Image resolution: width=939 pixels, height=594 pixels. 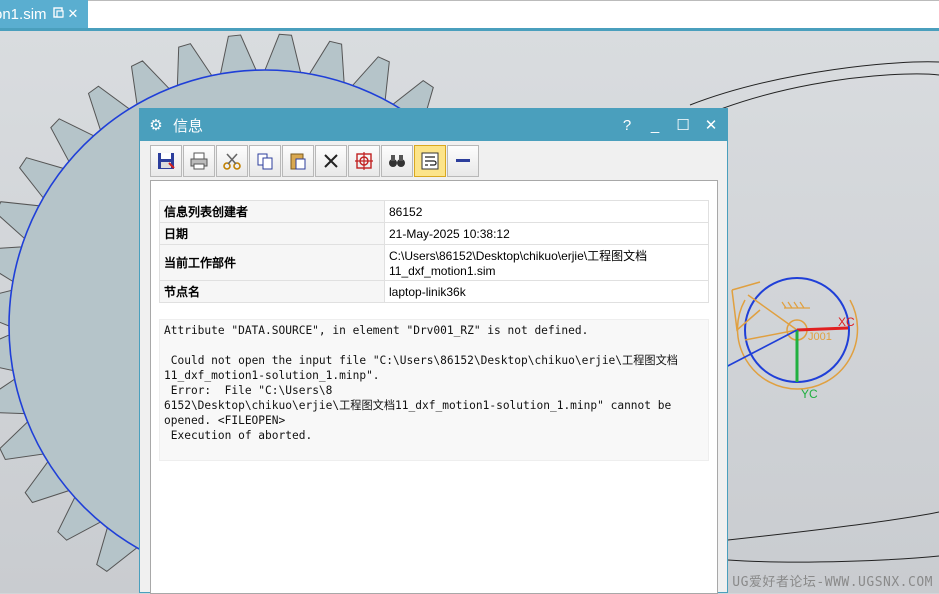 I want to click on yc-axis-label: YC, so click(x=809, y=394).